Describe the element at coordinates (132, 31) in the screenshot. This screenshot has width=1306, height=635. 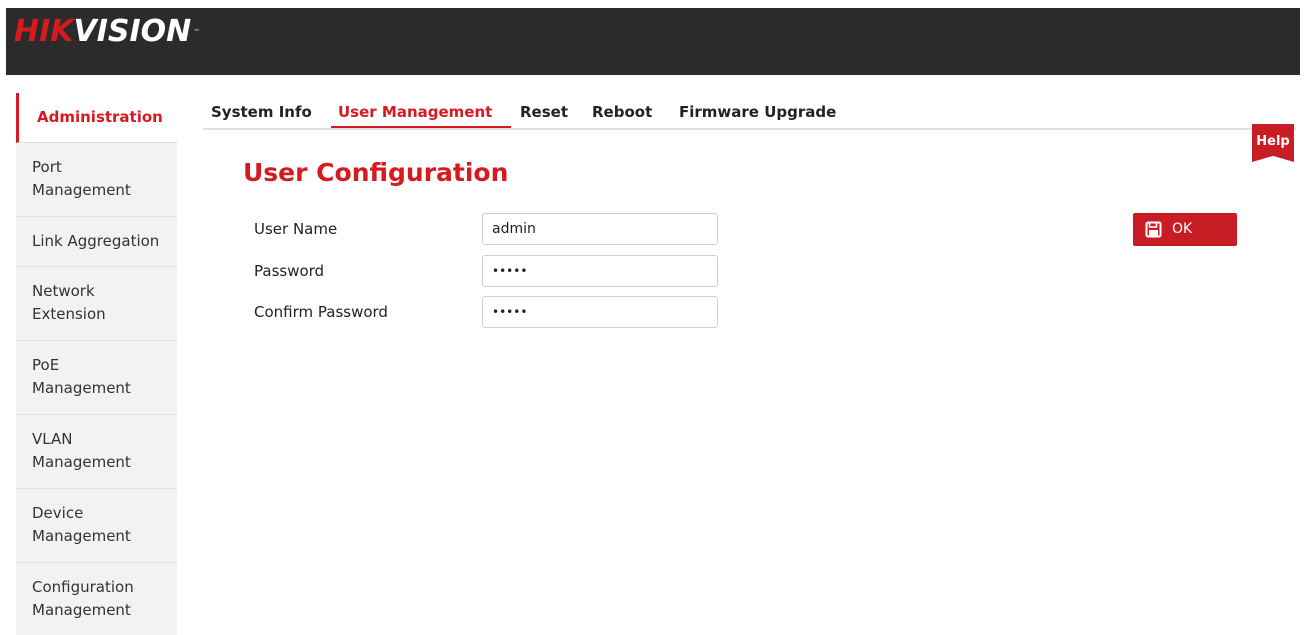
I see `logo-text-vision: VISION` at that location.